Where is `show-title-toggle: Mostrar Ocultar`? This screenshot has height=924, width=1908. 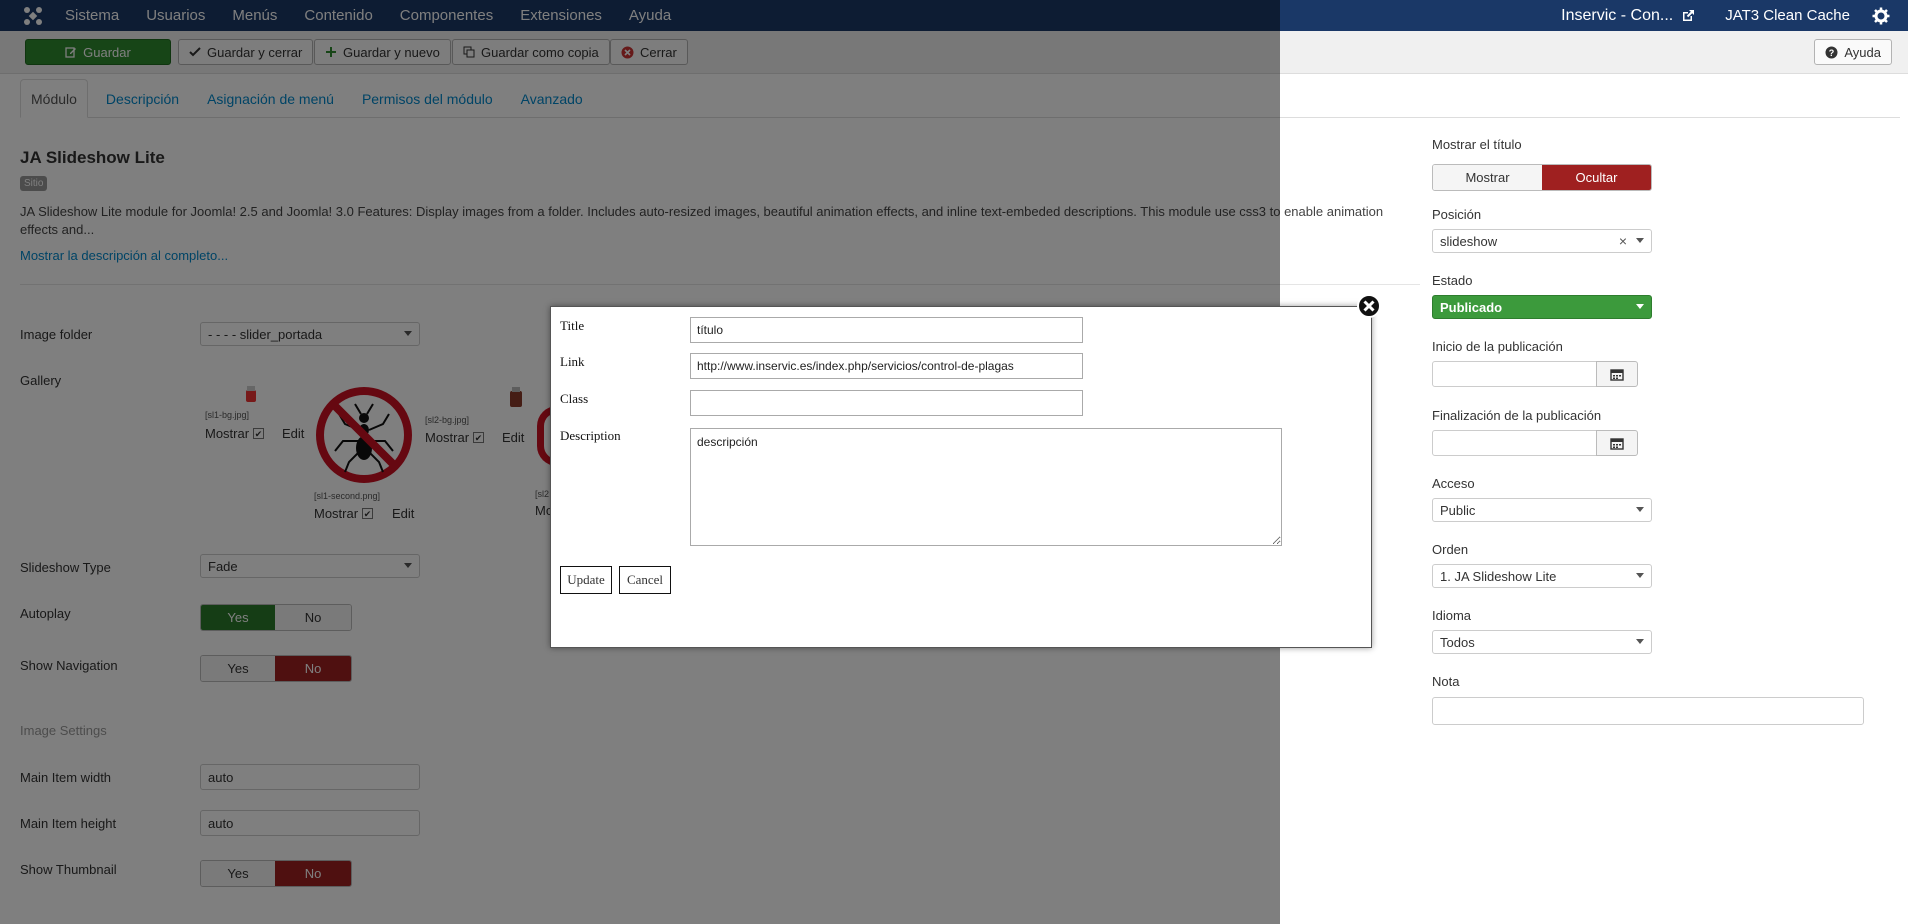
show-title-toggle: Mostrar Ocultar is located at coordinates (1542, 177).